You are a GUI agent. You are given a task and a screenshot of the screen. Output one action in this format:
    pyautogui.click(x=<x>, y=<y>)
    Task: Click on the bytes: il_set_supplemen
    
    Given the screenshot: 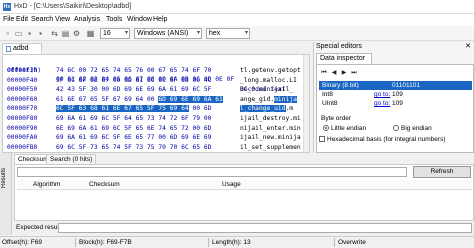 What is the action you would take?
    pyautogui.click(x=270, y=147)
    